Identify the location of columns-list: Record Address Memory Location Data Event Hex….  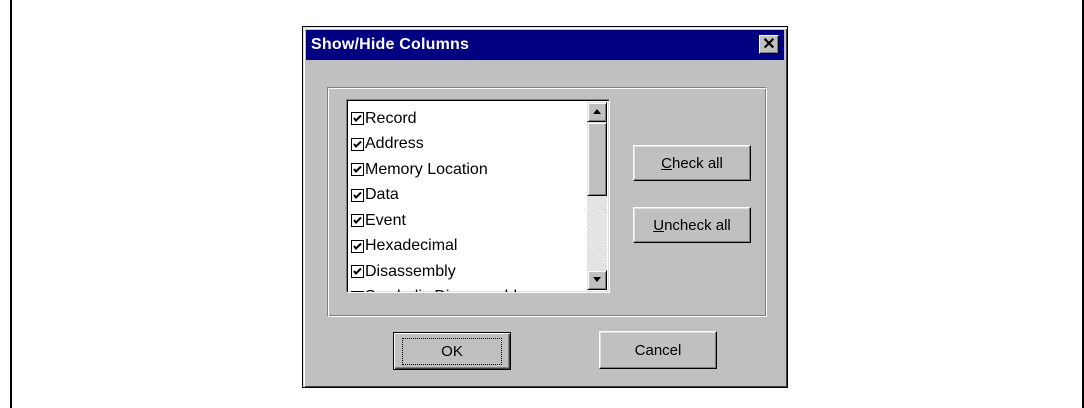
(467, 199).